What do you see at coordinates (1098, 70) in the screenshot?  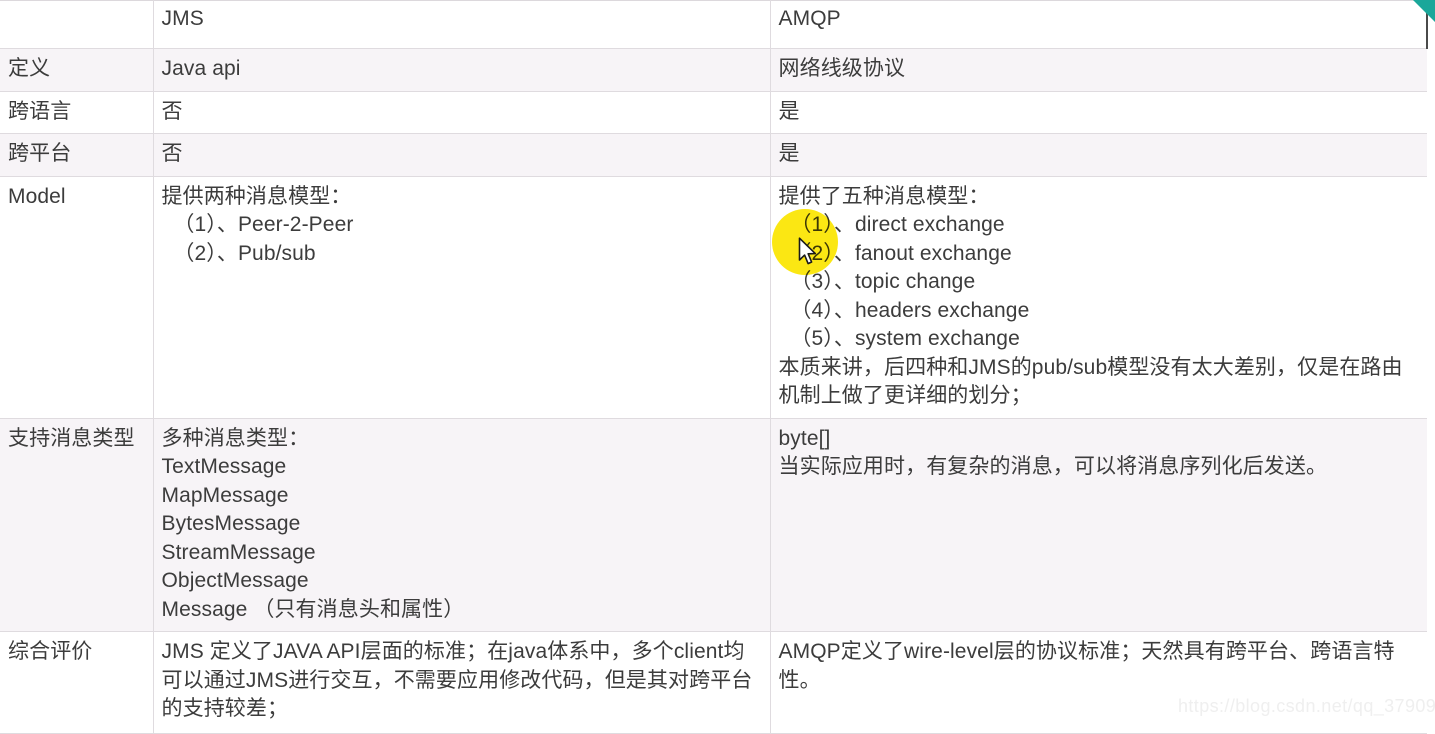 I see `cell-amqp-definition: 网络线级协议` at bounding box center [1098, 70].